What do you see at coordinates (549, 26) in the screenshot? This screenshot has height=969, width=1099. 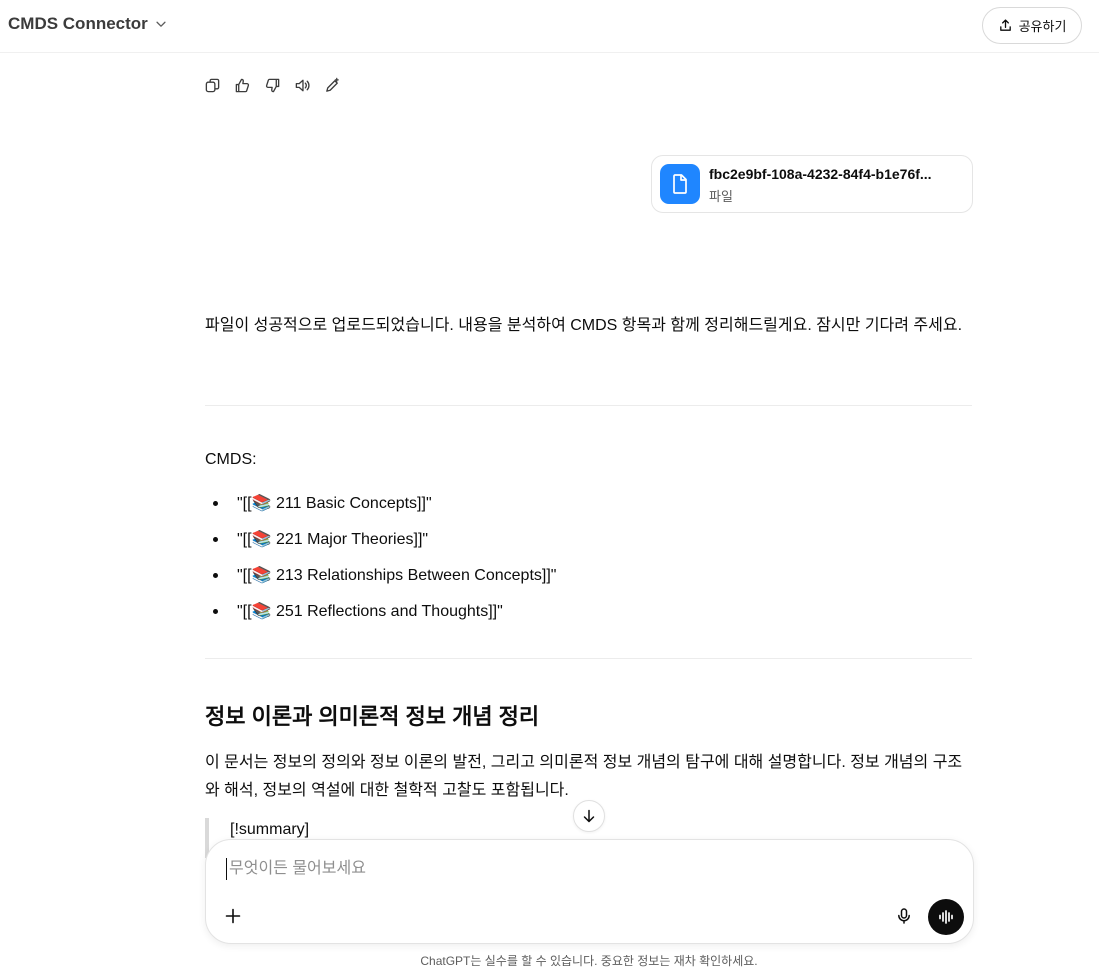 I see `top-bar: CMDS Connector 공유하기` at bounding box center [549, 26].